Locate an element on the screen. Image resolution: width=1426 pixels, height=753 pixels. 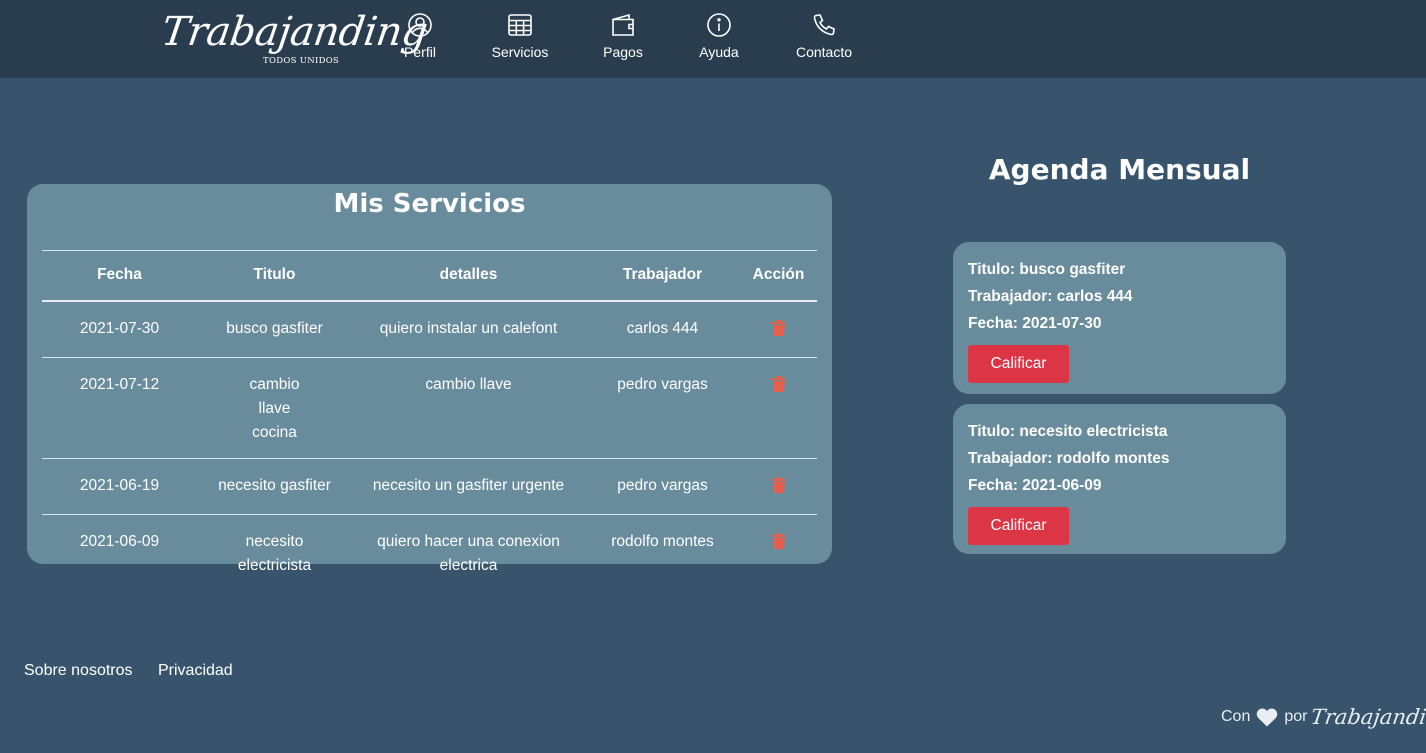
brand-logo: Trabajanding TODOS UNIDOS is located at coordinates (294, 38).